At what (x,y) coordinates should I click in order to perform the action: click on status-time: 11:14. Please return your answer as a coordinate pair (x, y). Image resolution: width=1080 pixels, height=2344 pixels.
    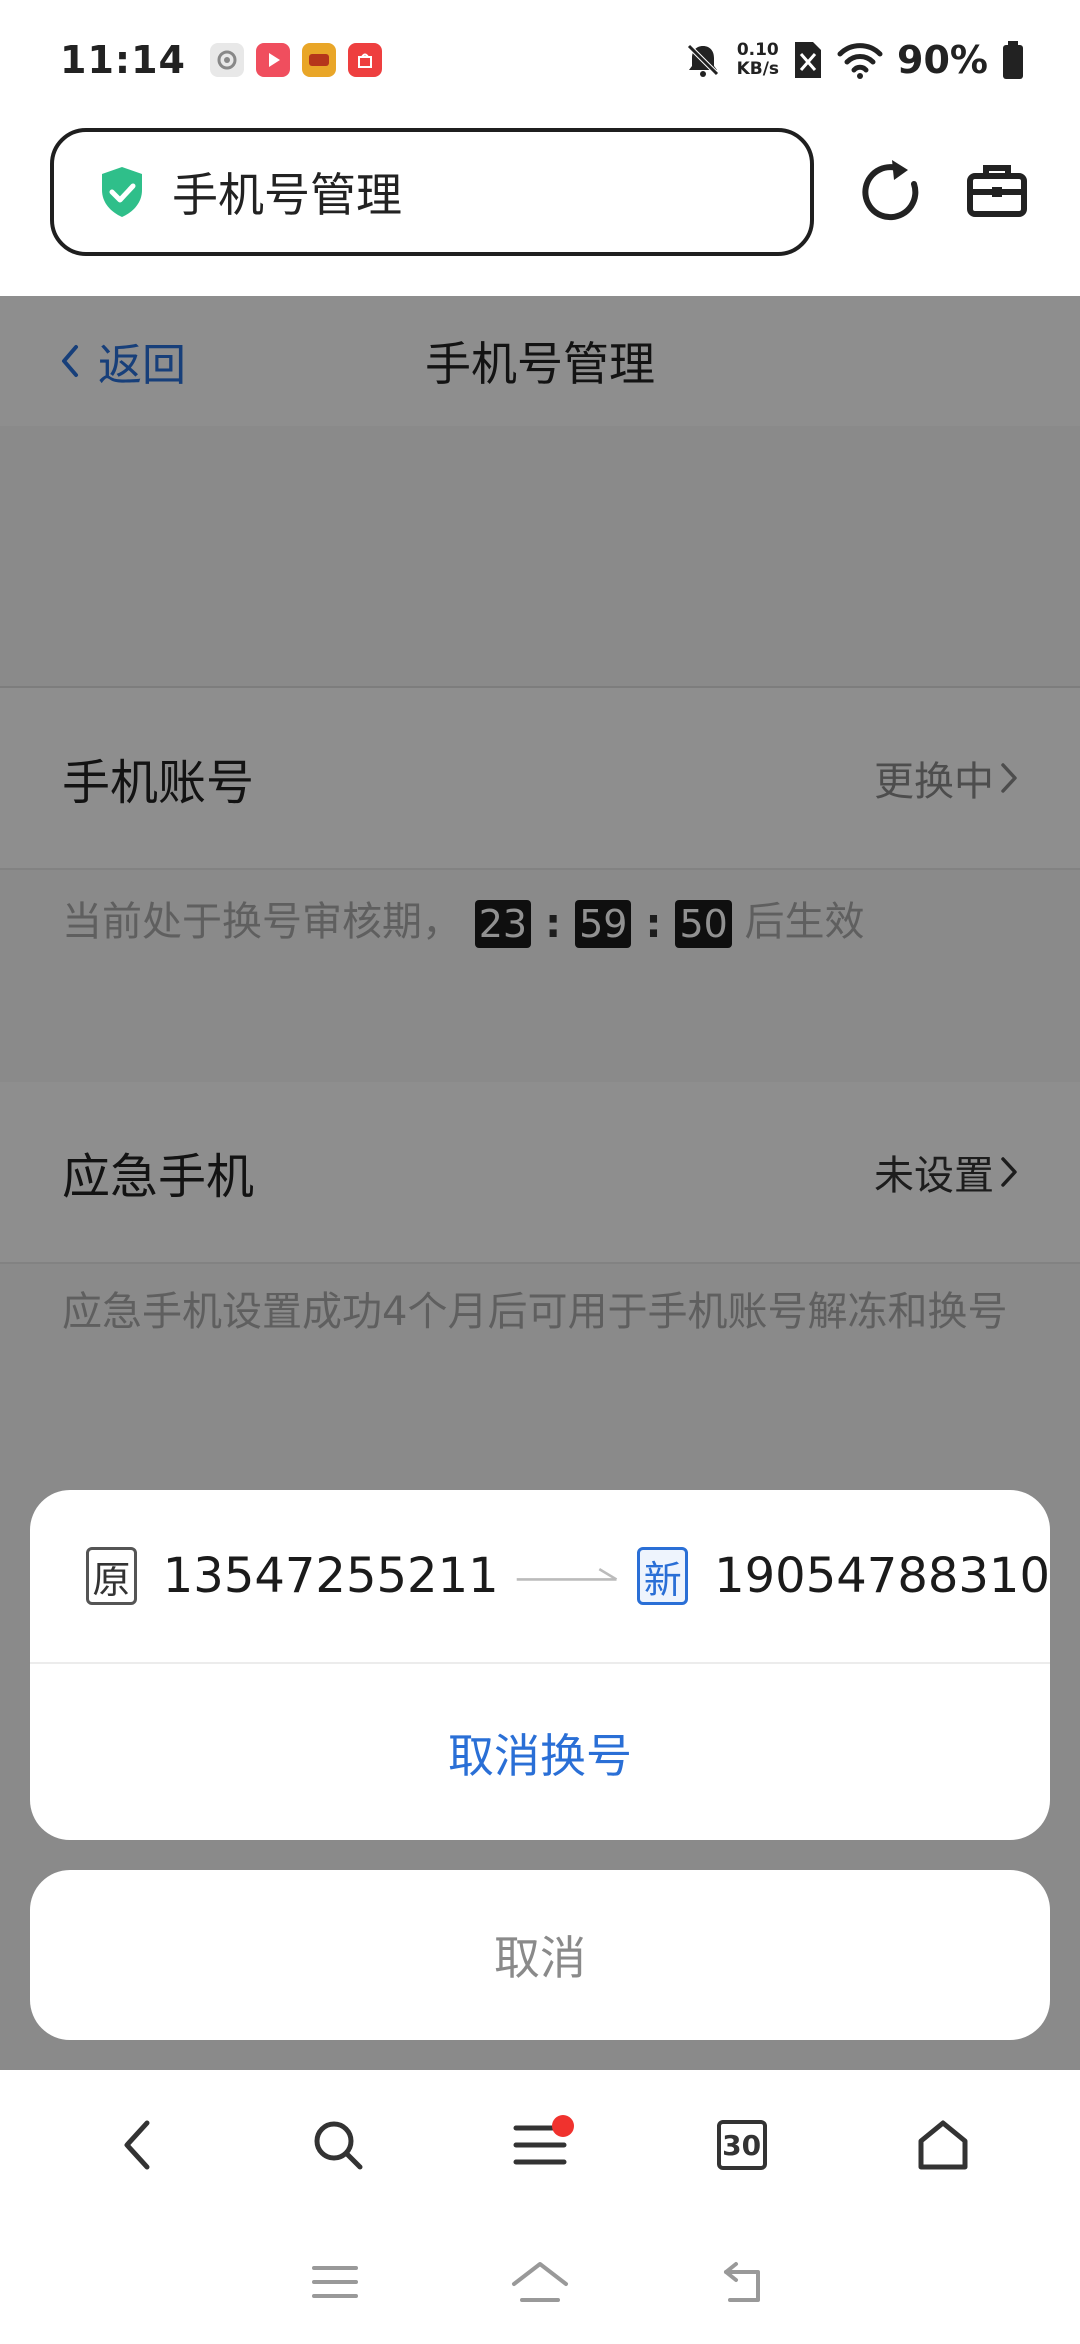
    Looking at the image, I should click on (123, 60).